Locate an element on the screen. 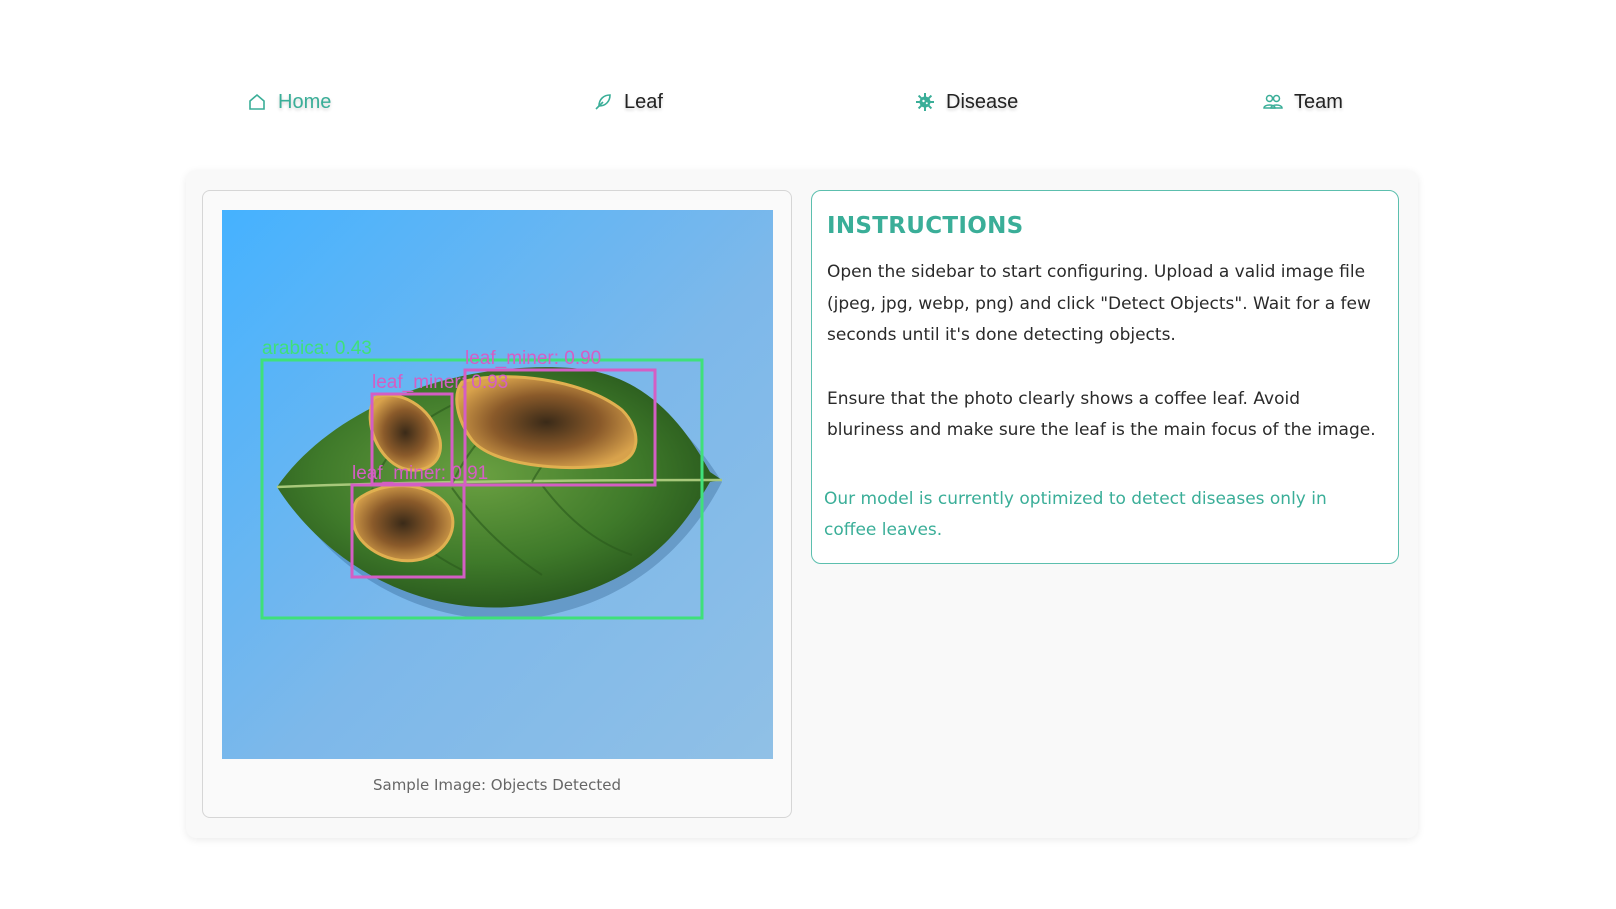  instructions-title: INSTRUCTIONS is located at coordinates (925, 226).